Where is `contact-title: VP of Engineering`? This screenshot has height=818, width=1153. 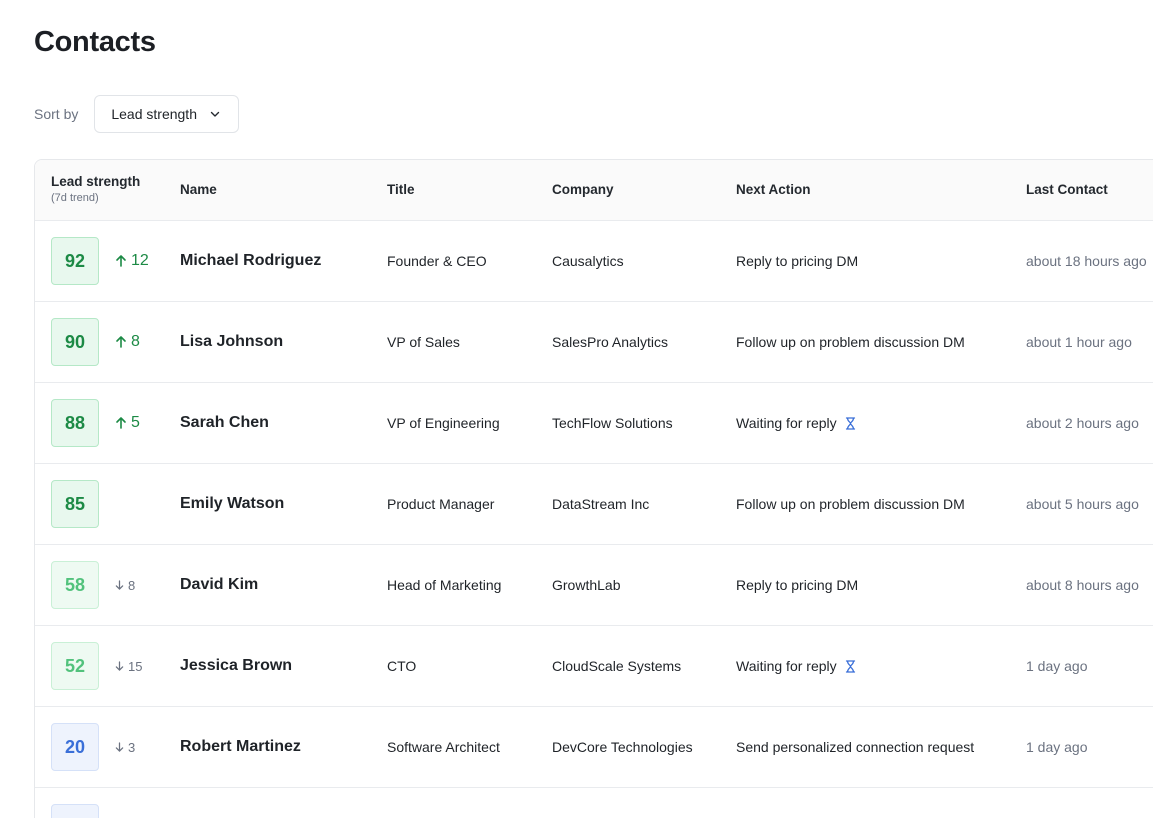
contact-title: VP of Engineering is located at coordinates (443, 423).